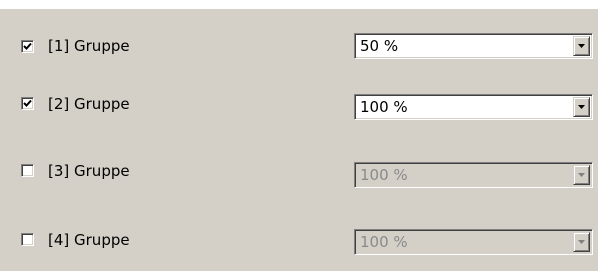  What do you see at coordinates (473, 175) in the screenshot?
I see `group-3-dropdown: 100 %` at bounding box center [473, 175].